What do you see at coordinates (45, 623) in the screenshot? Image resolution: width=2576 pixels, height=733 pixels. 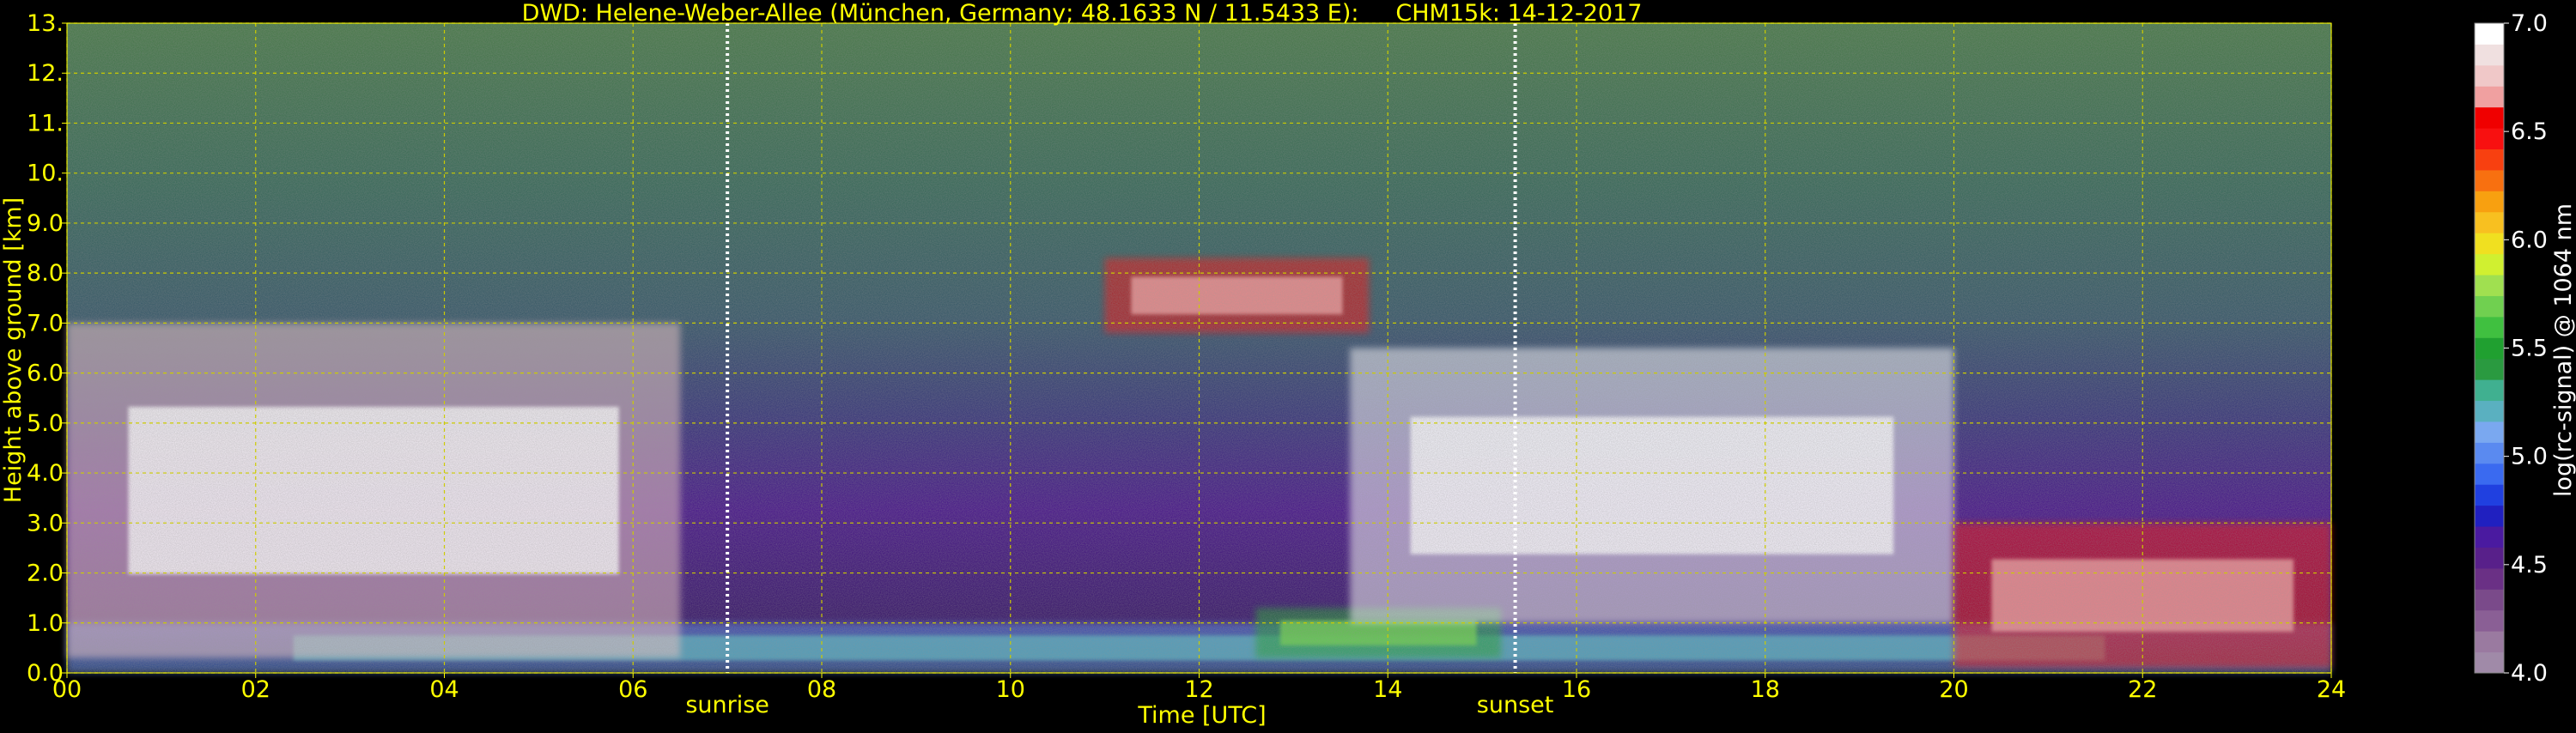 I see `y-tick-label: 1.0` at bounding box center [45, 623].